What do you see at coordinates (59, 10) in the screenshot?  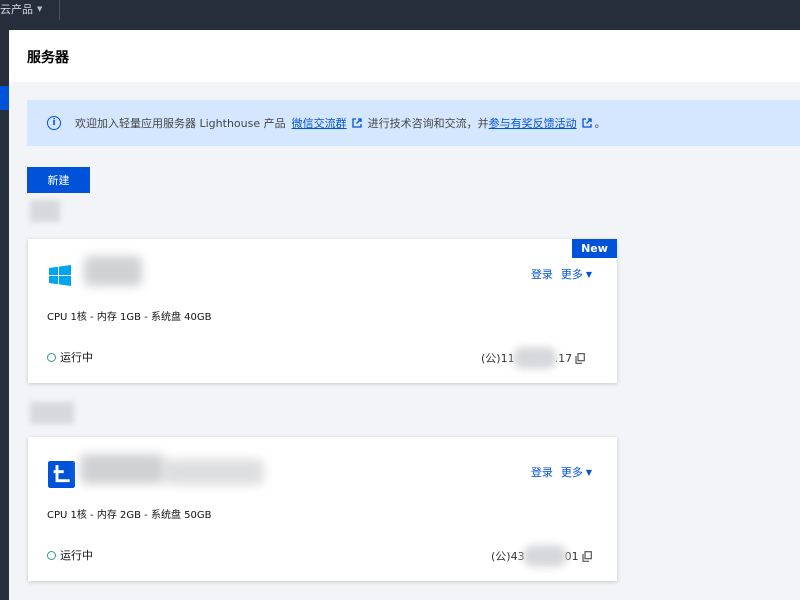 I see `nav-divider` at bounding box center [59, 10].